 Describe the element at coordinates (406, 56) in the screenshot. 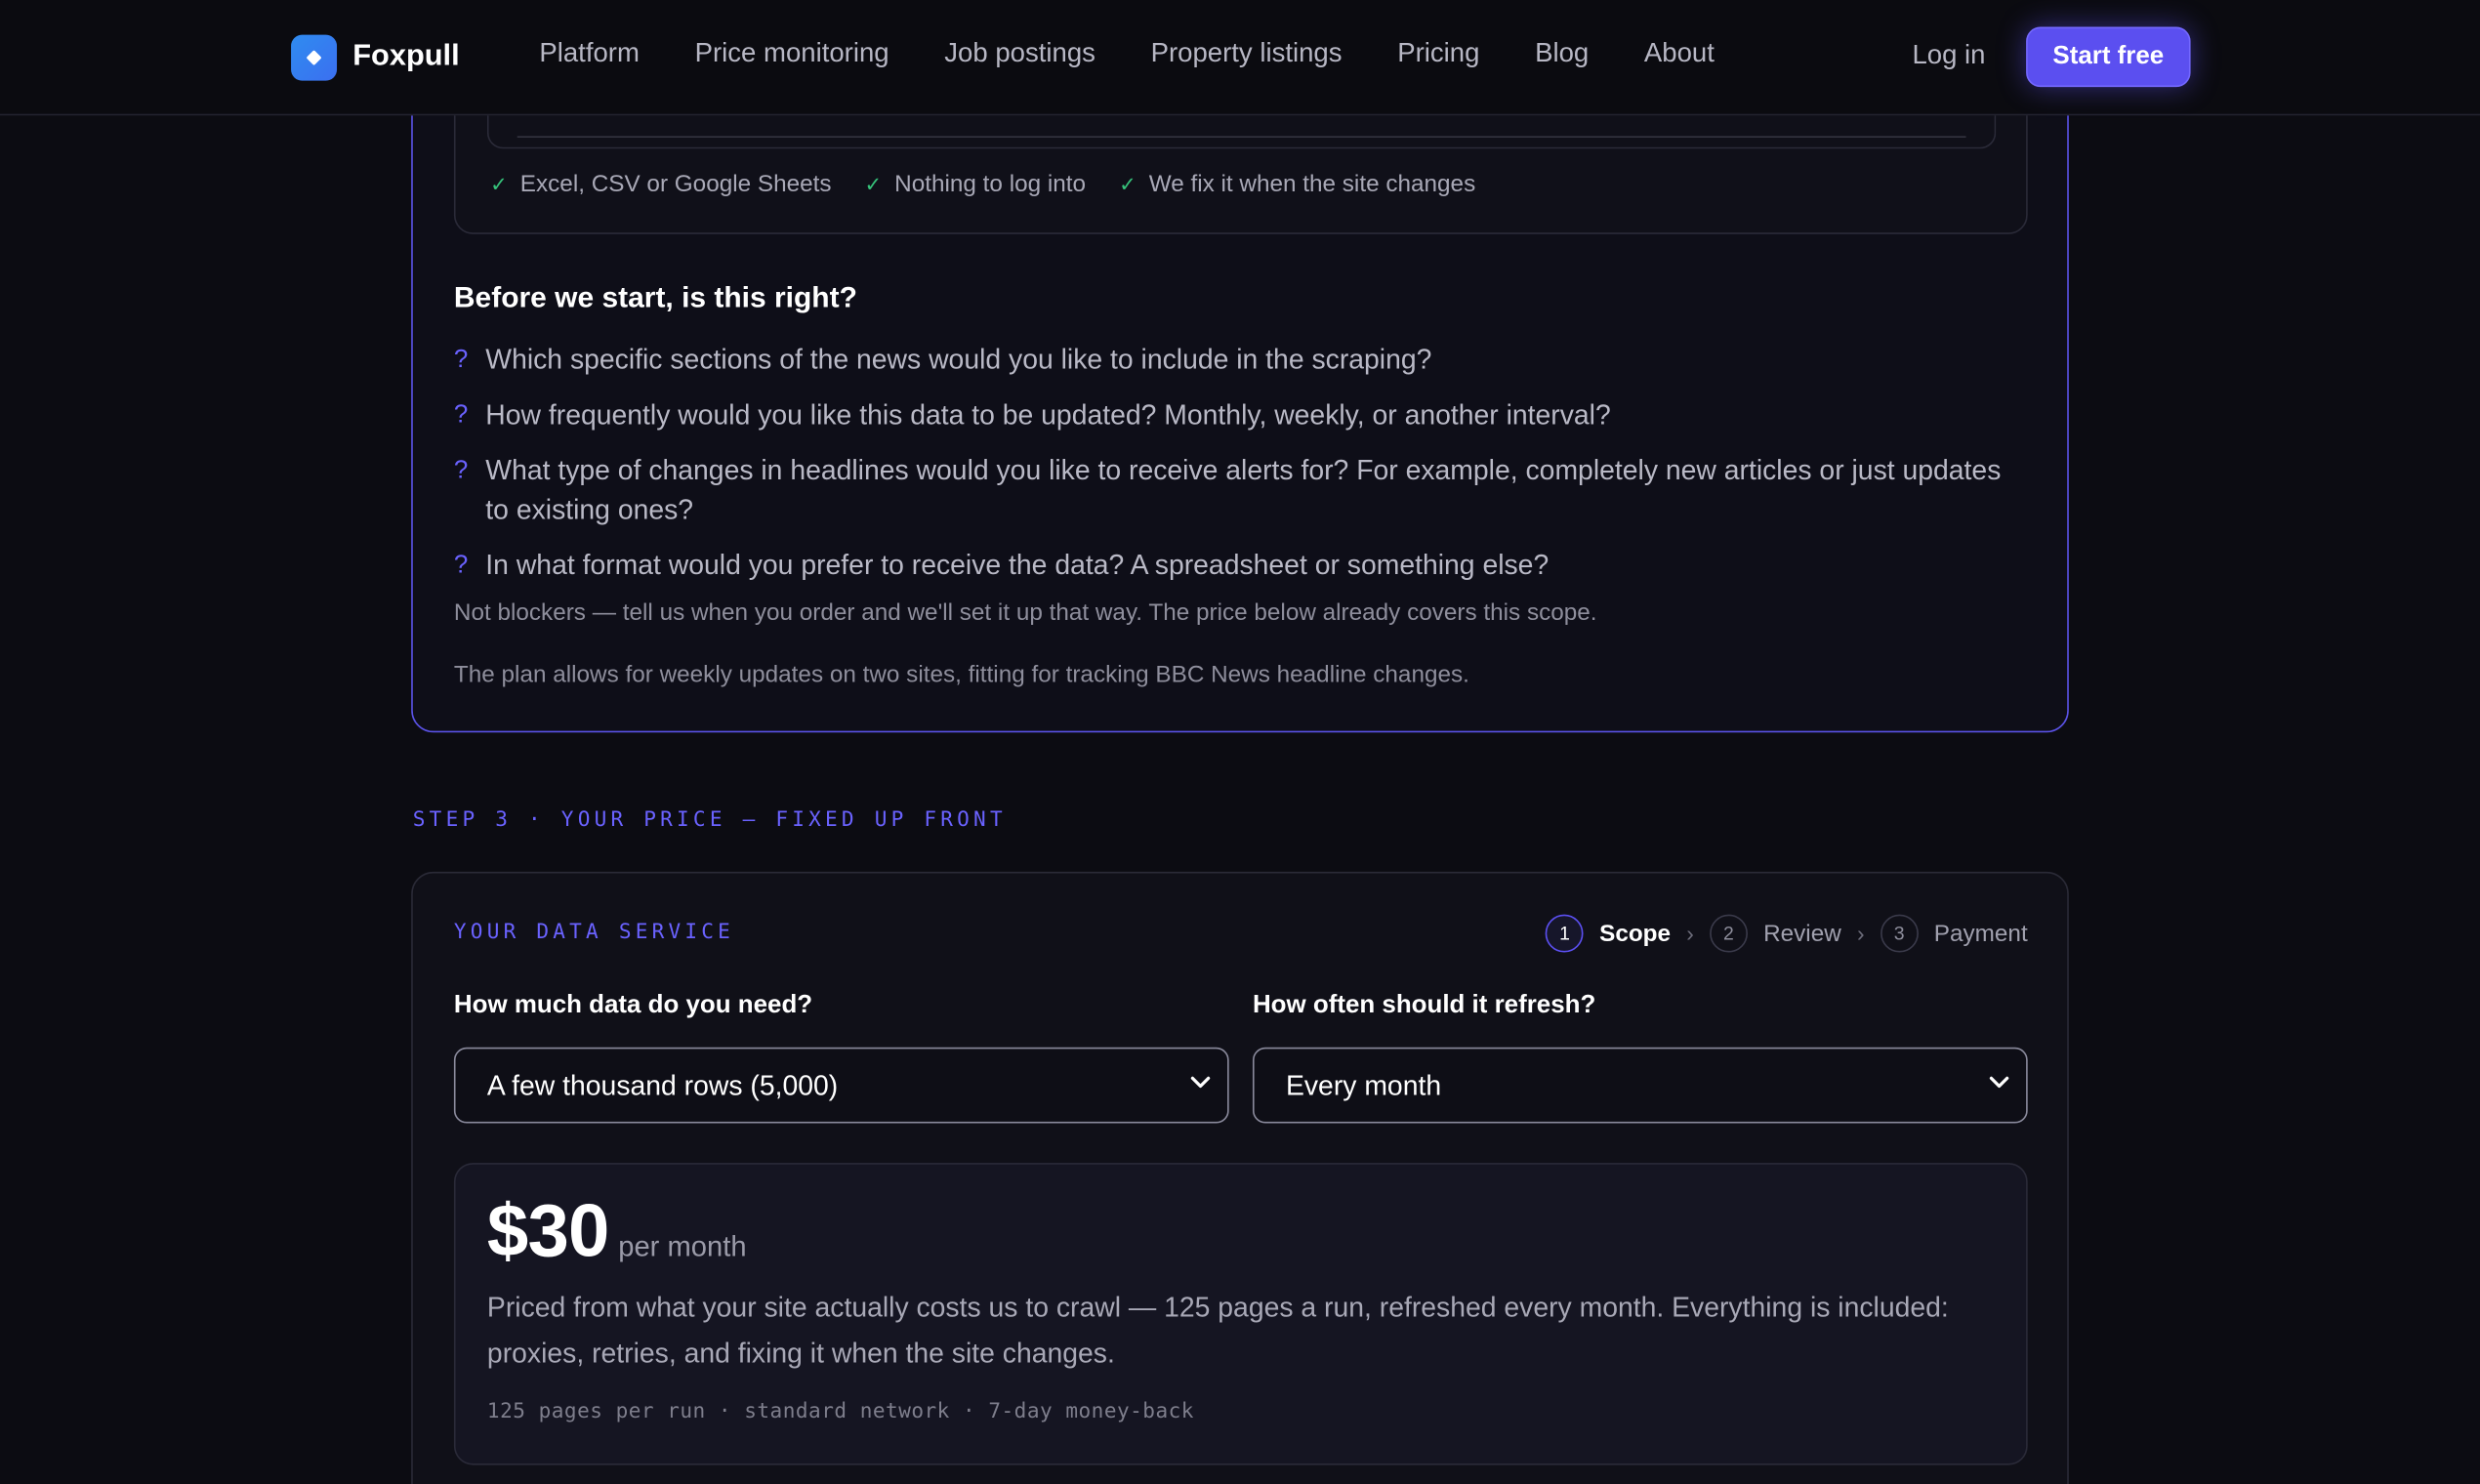

I see `brand-name: Foxpull` at that location.